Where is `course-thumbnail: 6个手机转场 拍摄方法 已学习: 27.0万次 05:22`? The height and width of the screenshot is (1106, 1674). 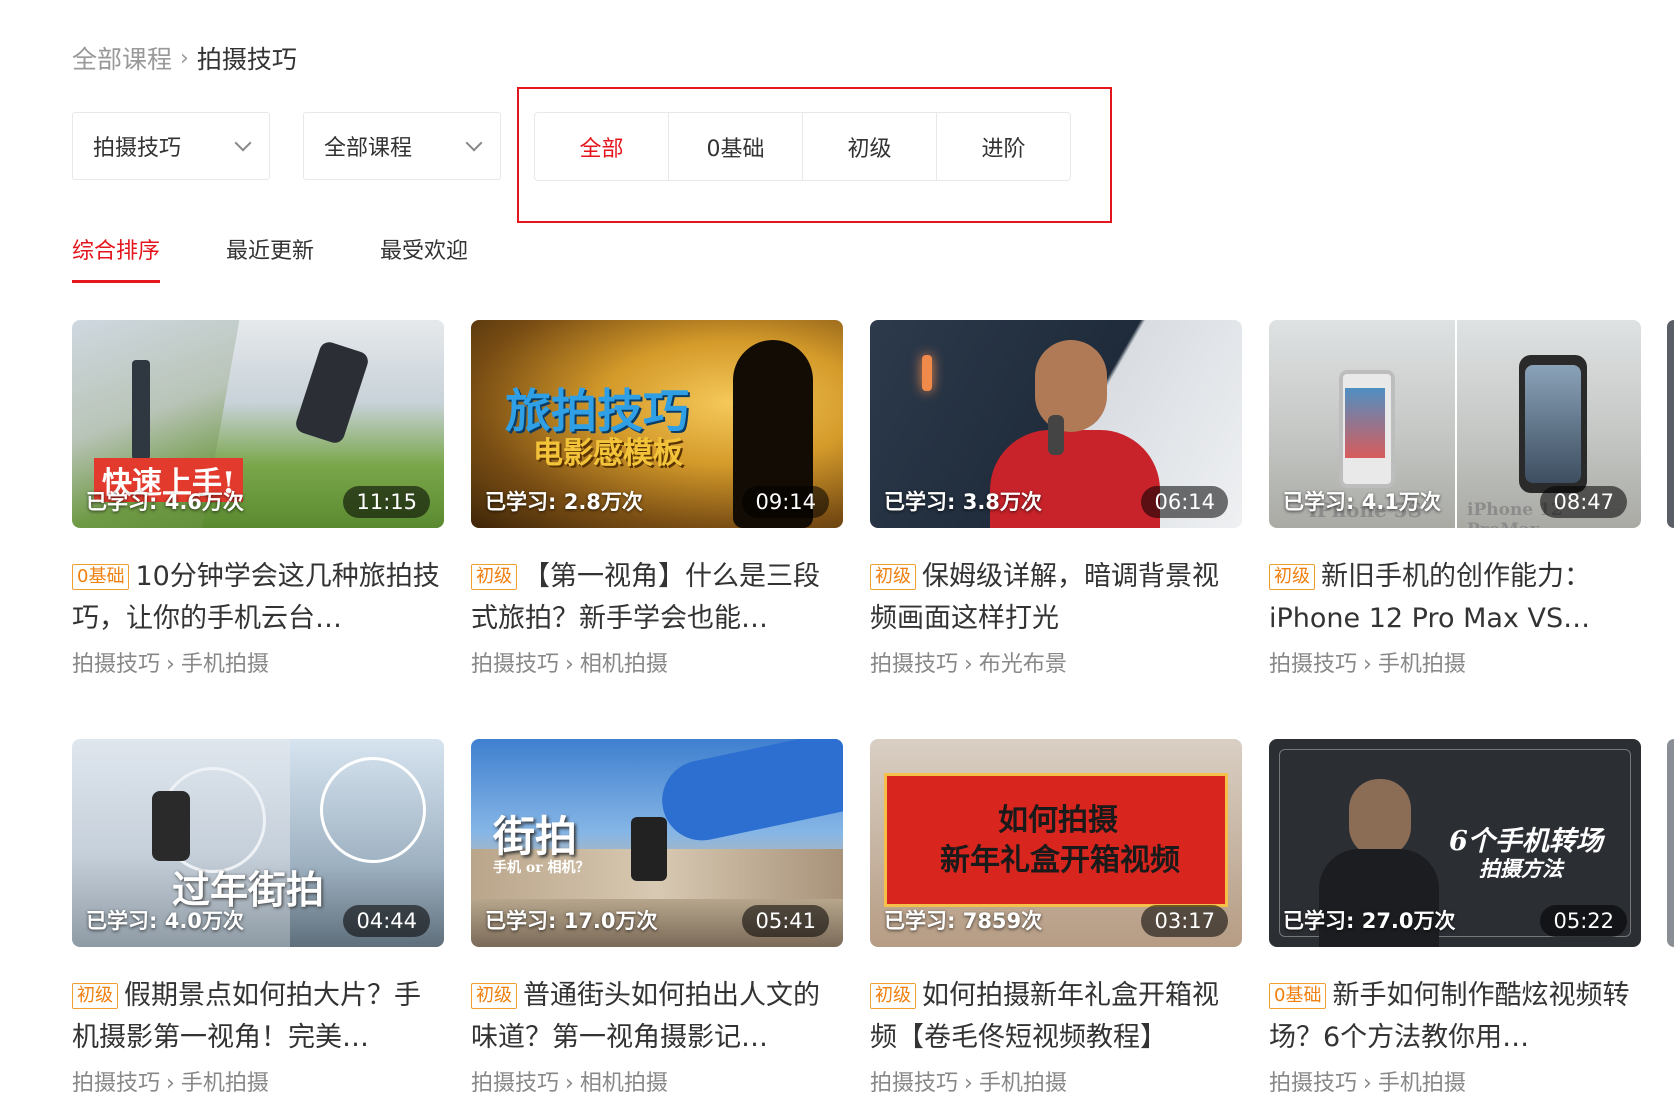
course-thumbnail: 6个手机转场 拍摄方法 已学习: 27.0万次 05:22 is located at coordinates (1455, 843).